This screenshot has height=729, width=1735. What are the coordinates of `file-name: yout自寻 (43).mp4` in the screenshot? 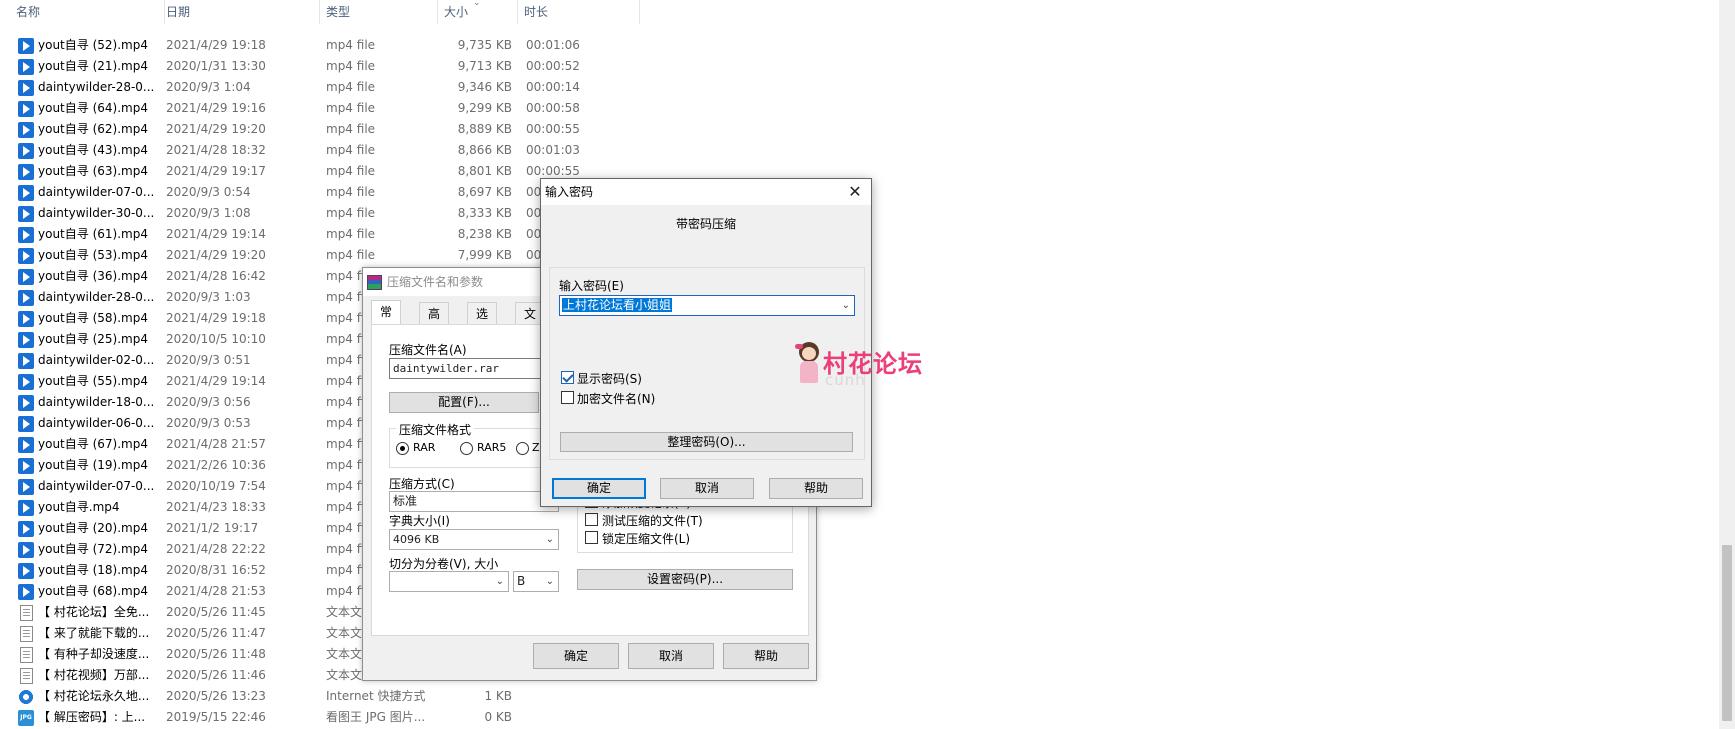 It's located at (93, 150).